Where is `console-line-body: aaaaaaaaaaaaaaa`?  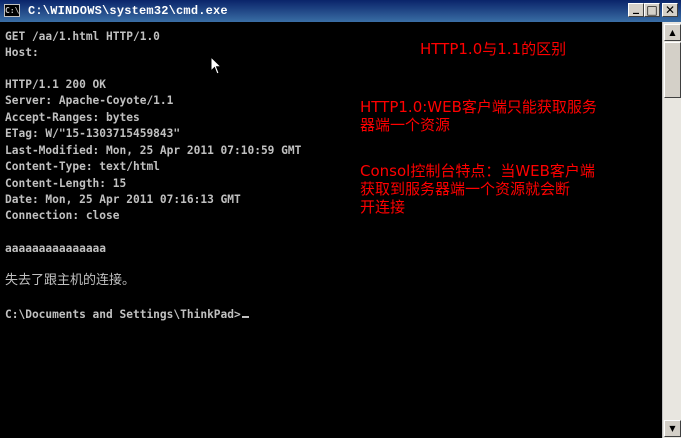
console-line-body: aaaaaaaaaaaaaaa is located at coordinates (56, 248).